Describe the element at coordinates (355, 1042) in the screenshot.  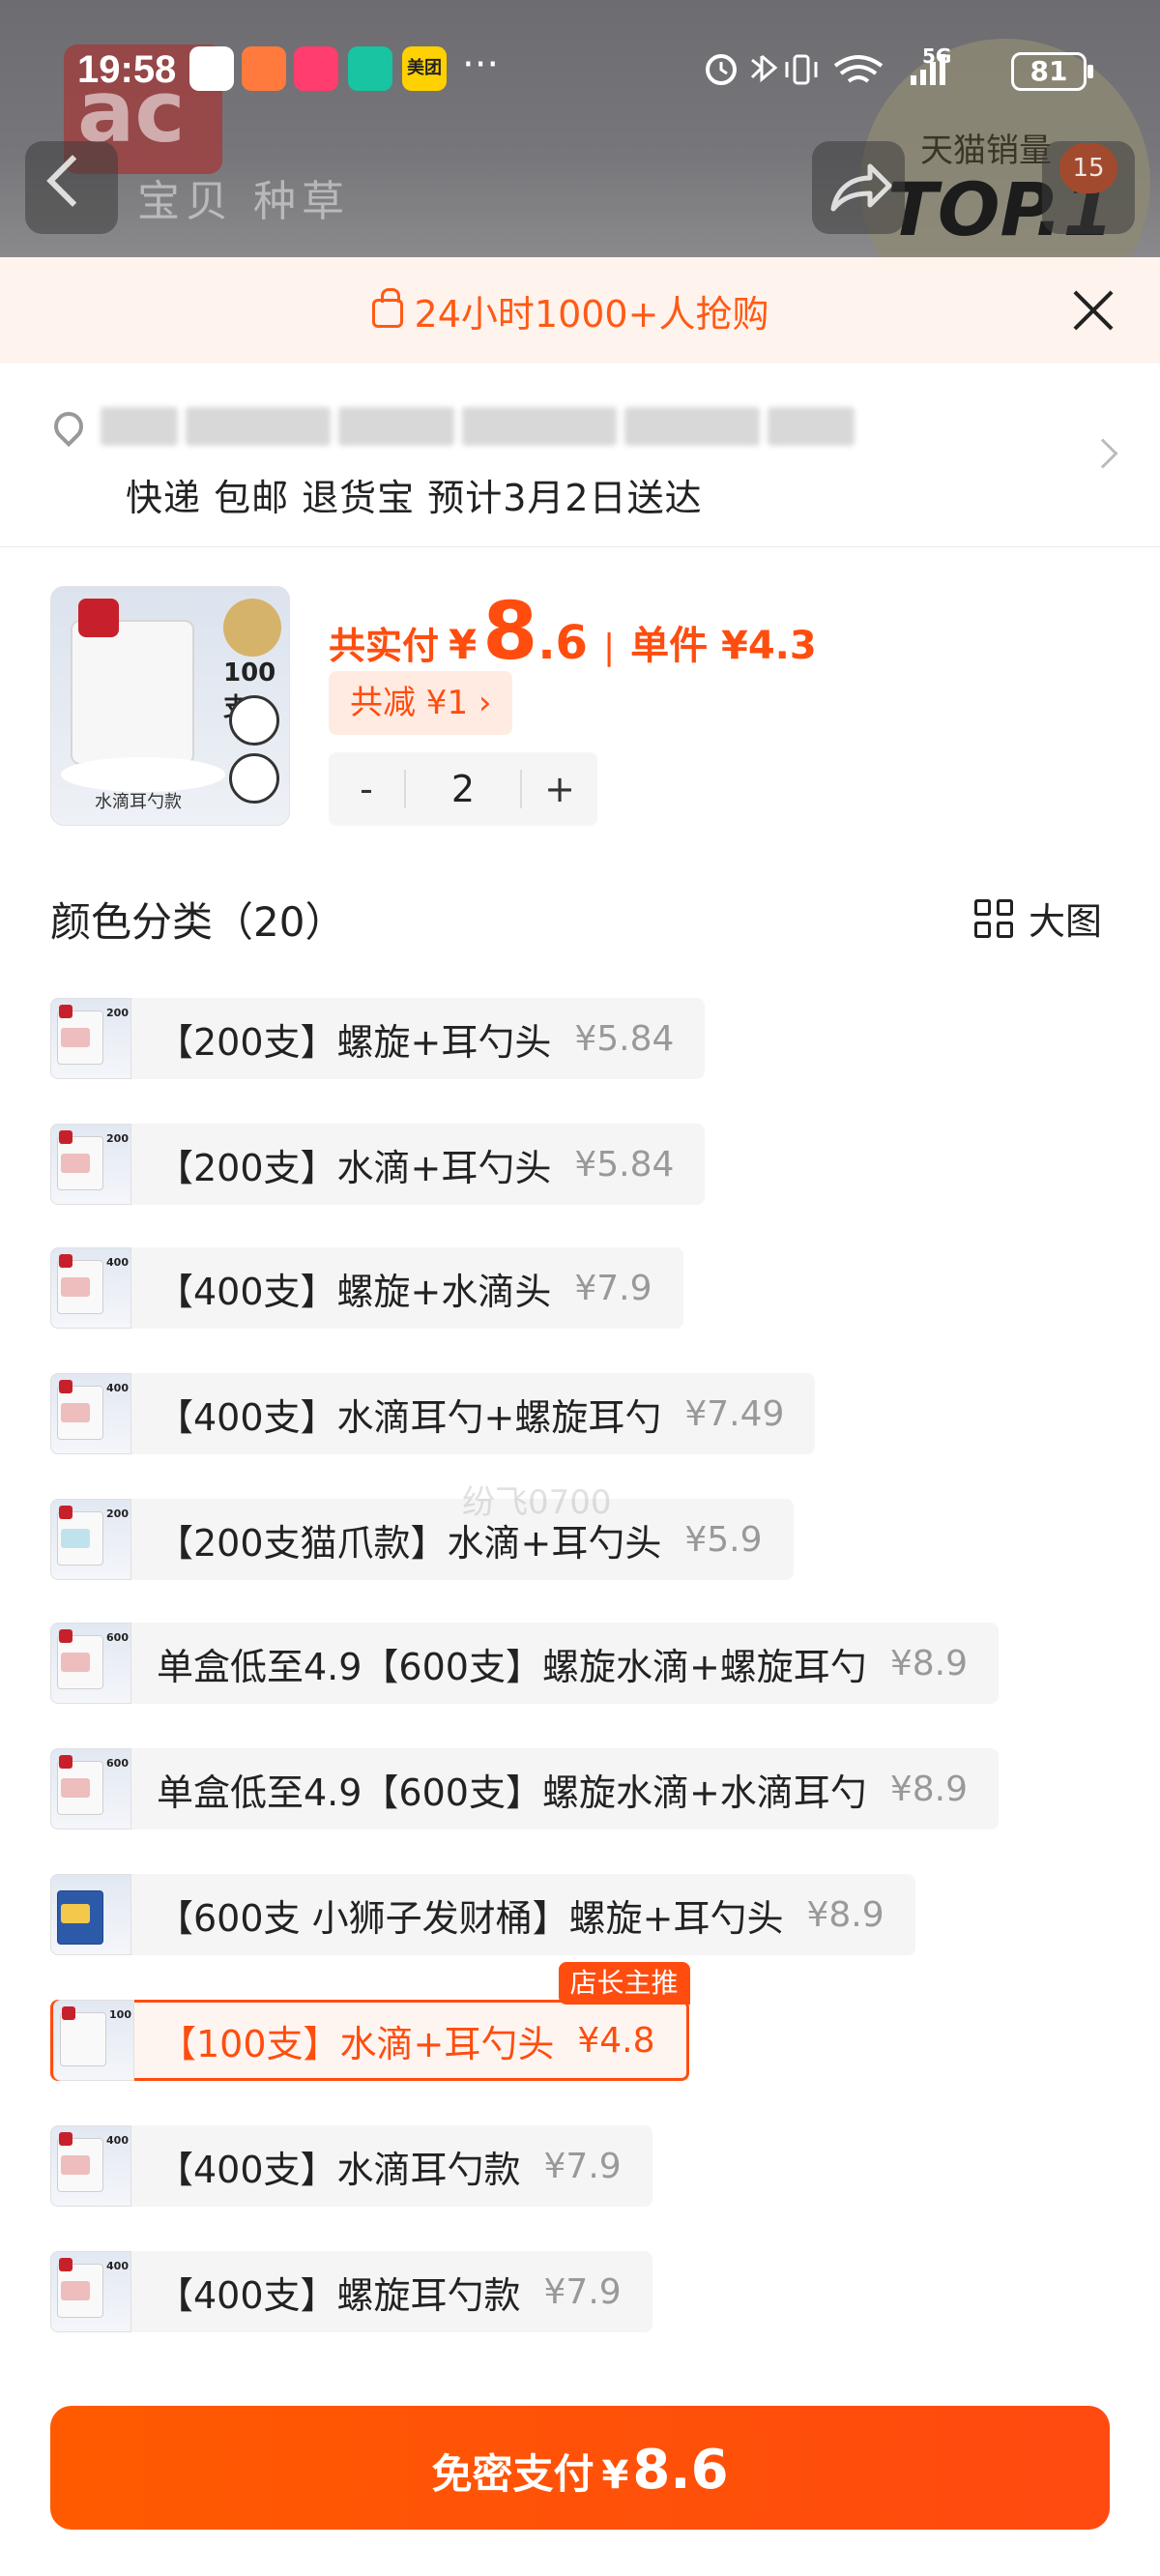
I see `option-label: 【200支】螺旋+耳勺头` at that location.